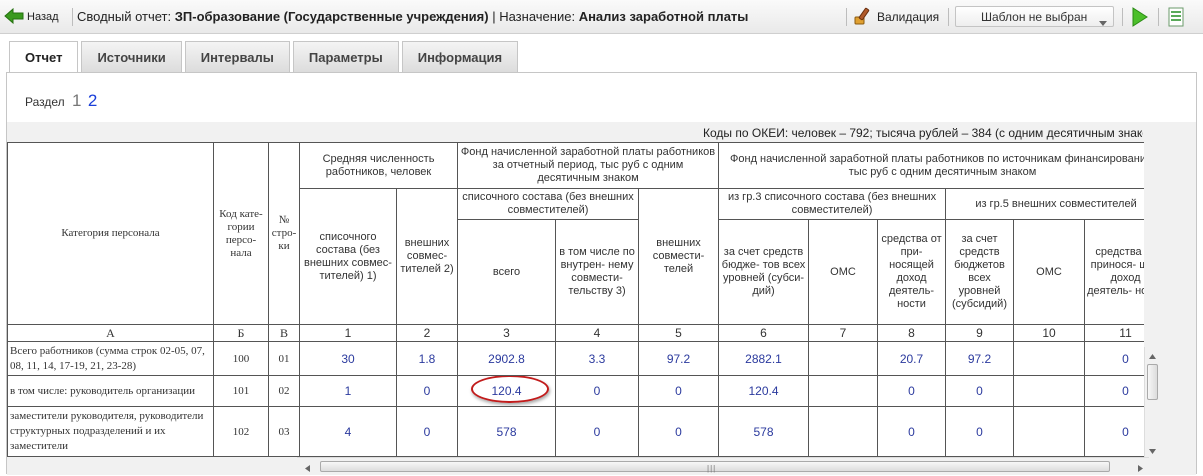 The image size is (1203, 476). Describe the element at coordinates (1152, 449) in the screenshot. I see `scroll-down-icon` at that location.